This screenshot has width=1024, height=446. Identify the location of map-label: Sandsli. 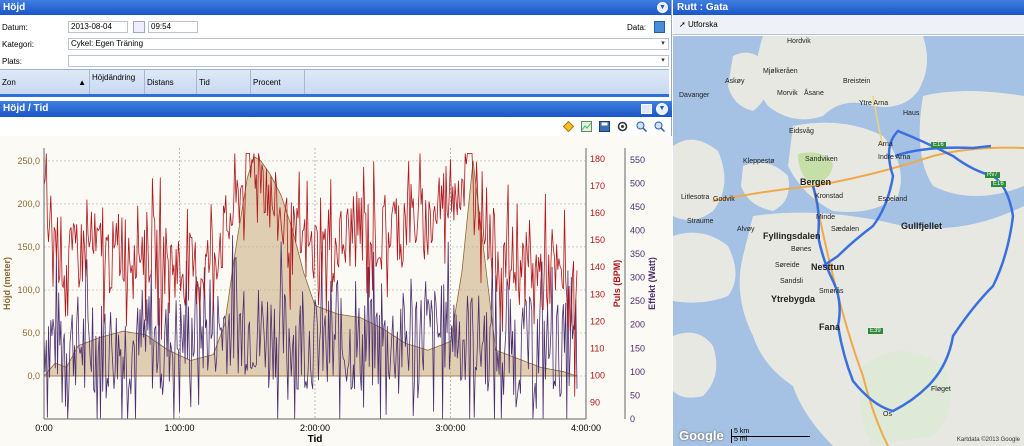
(791, 281).